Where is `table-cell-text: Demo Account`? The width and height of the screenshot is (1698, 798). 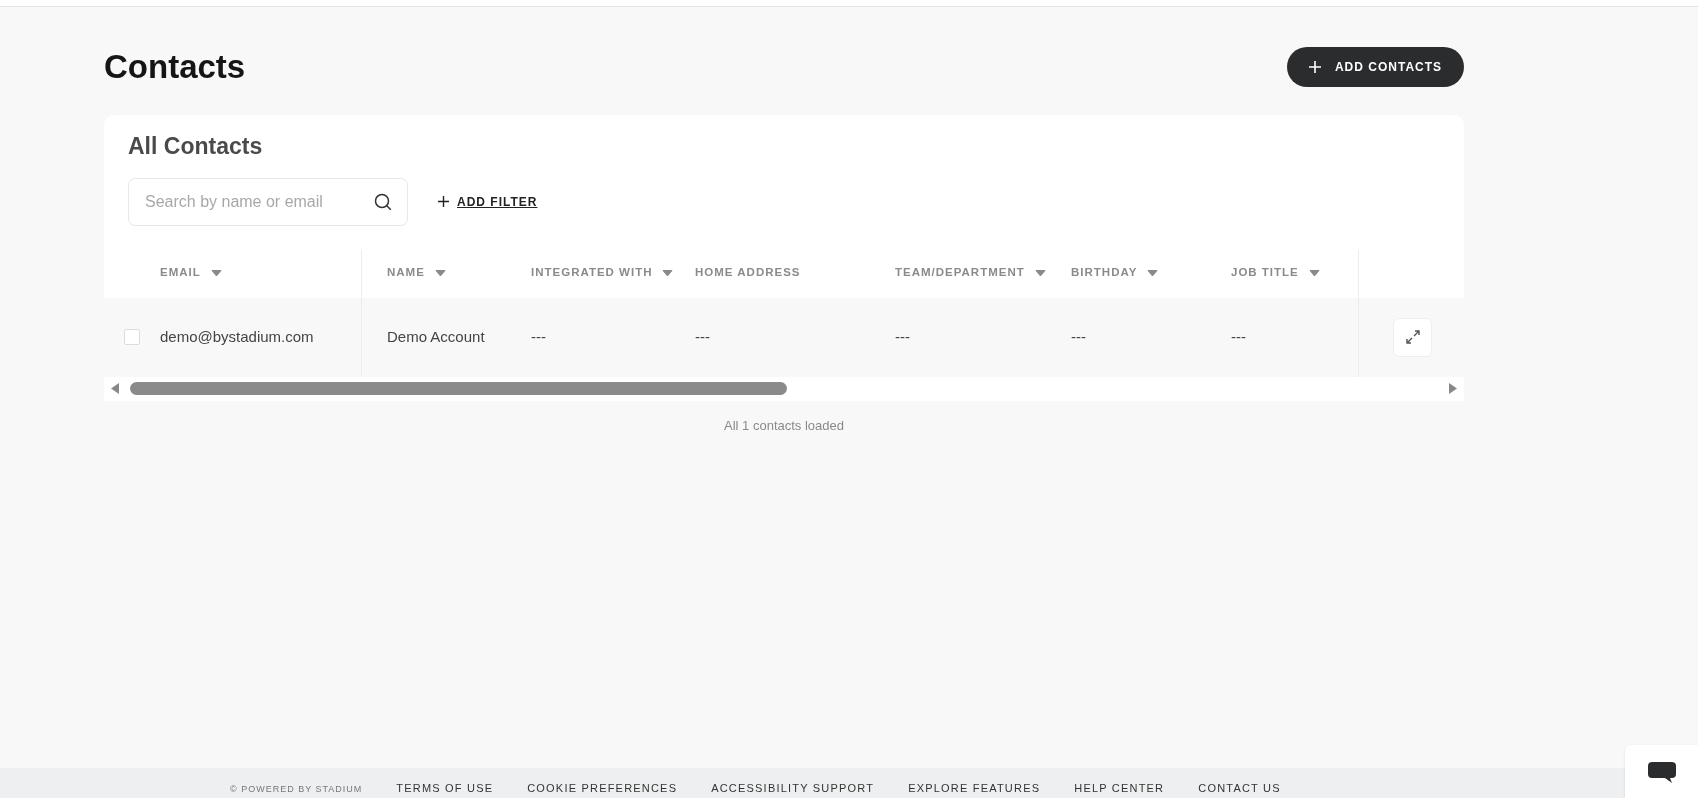 table-cell-text: Demo Account is located at coordinates (436, 336).